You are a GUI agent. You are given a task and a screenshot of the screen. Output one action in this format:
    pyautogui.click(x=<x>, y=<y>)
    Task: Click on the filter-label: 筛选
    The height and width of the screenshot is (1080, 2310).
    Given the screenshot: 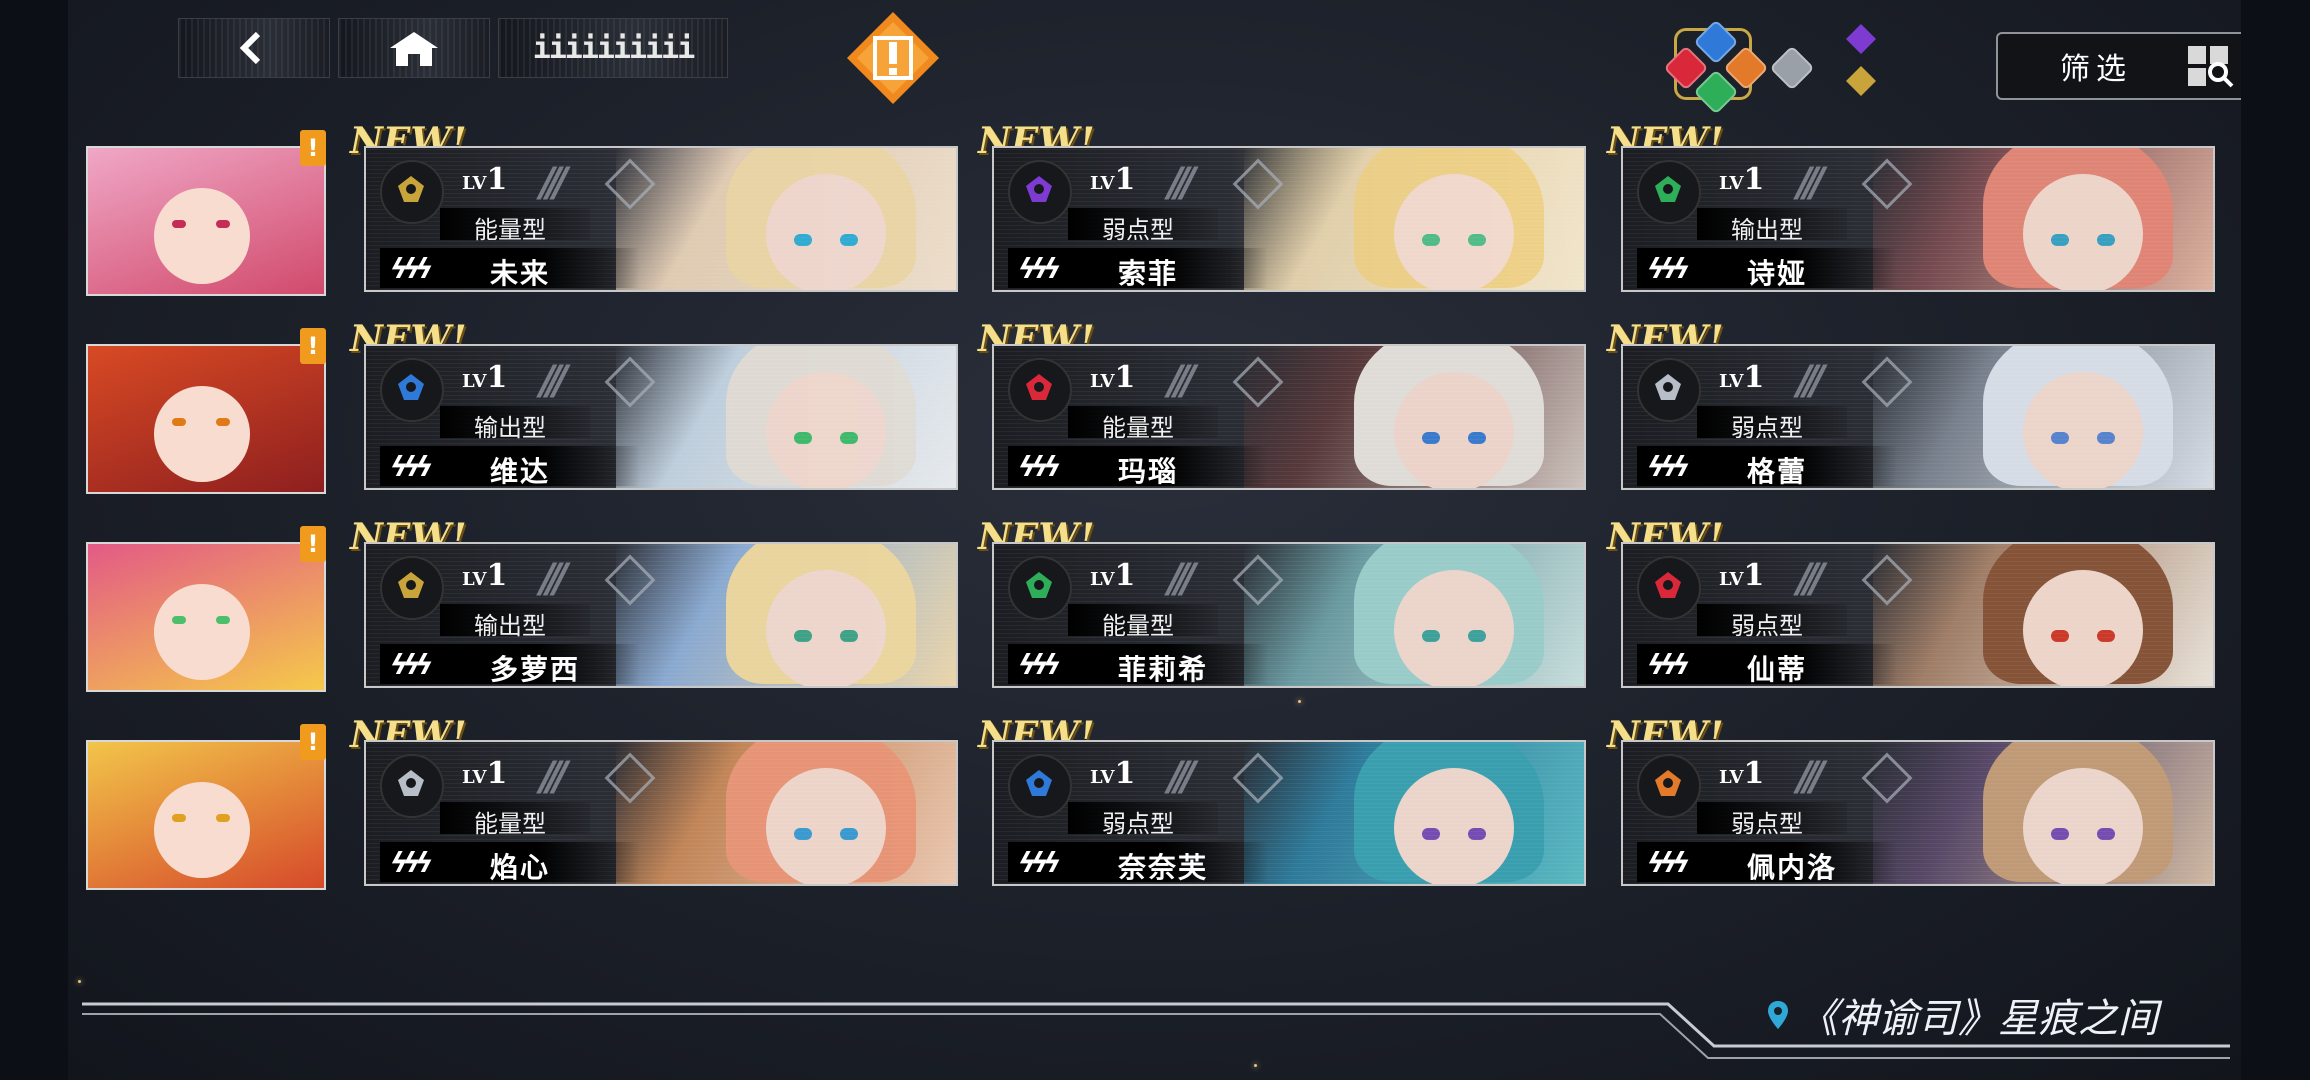 What is the action you would take?
    pyautogui.click(x=2096, y=69)
    